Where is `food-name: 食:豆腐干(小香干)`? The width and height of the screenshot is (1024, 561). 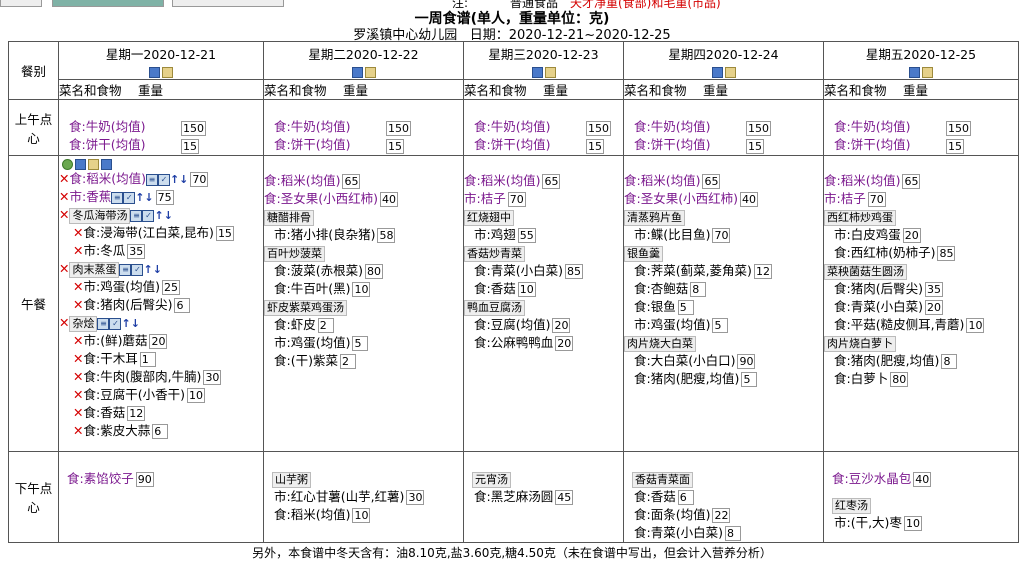 food-name: 食:豆腐干(小香干) is located at coordinates (133, 394).